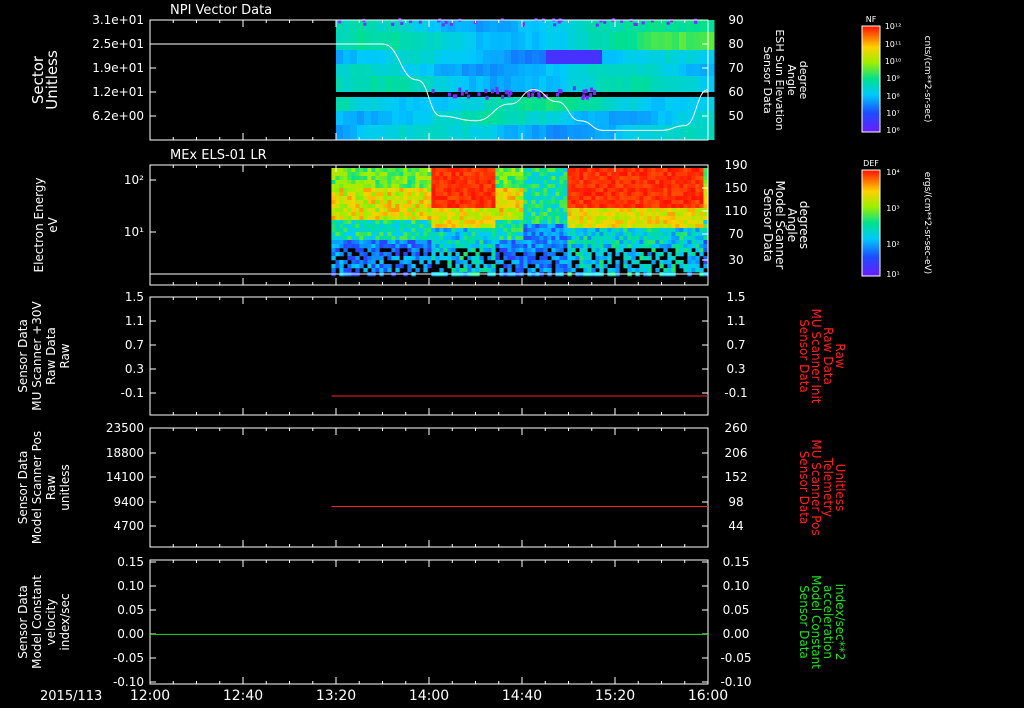 The width and height of the screenshot is (1024, 708). Describe the element at coordinates (51, 356) in the screenshot. I see `mu_v-ylabel-left: Raw Data` at that location.